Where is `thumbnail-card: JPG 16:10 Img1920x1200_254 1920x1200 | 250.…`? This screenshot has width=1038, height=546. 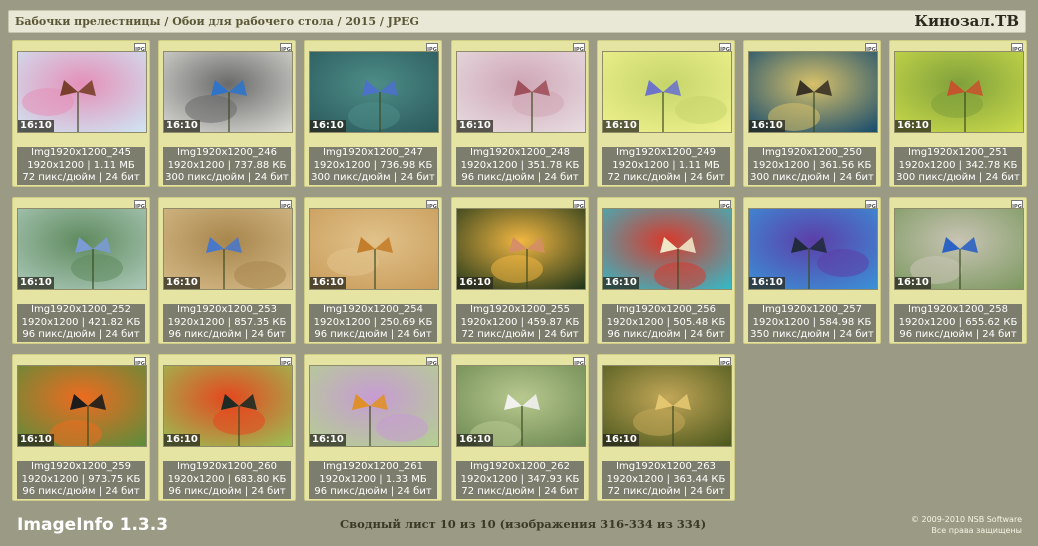 thumbnail-card: JPG 16:10 Img1920x1200_254 1920x1200 | 250.… is located at coordinates (373, 270).